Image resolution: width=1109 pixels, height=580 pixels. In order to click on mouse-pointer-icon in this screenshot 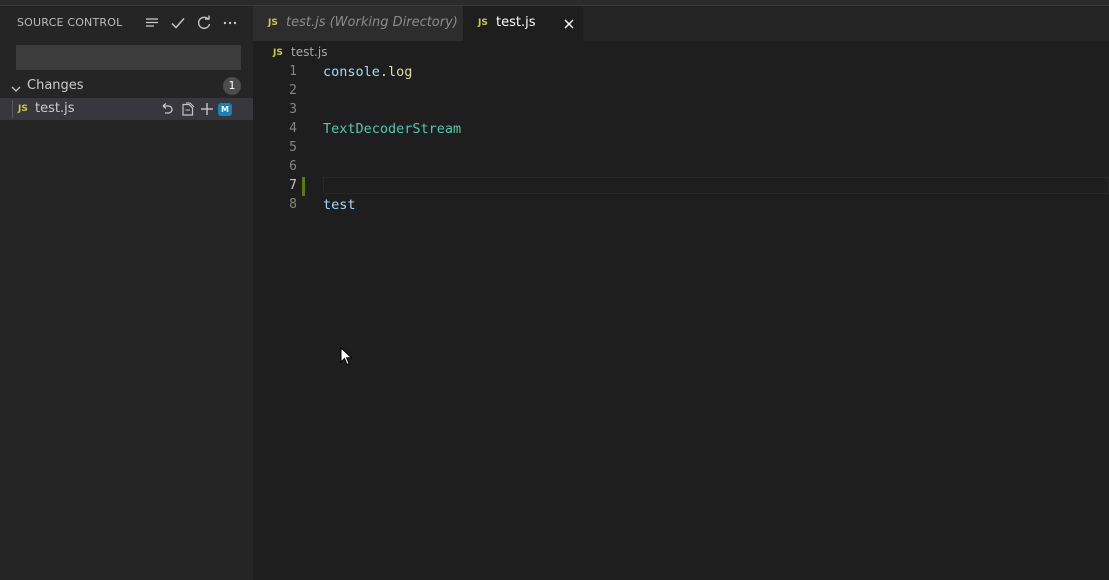, I will do `click(347, 356)`.